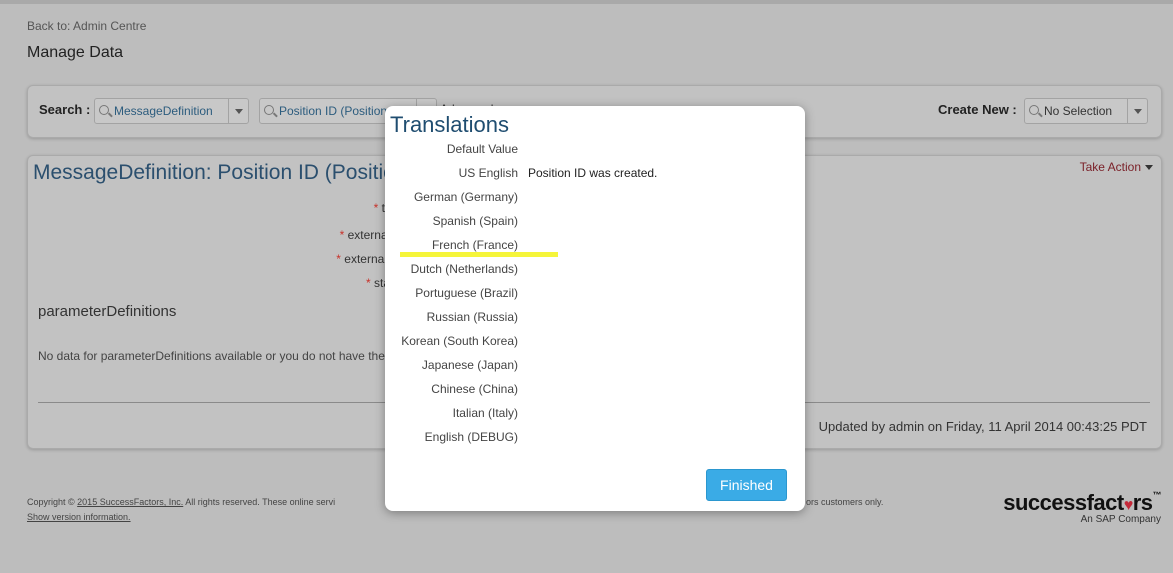 This screenshot has height=573, width=1173. Describe the element at coordinates (475, 221) in the screenshot. I see `language-label: Spanish (Spain)` at that location.